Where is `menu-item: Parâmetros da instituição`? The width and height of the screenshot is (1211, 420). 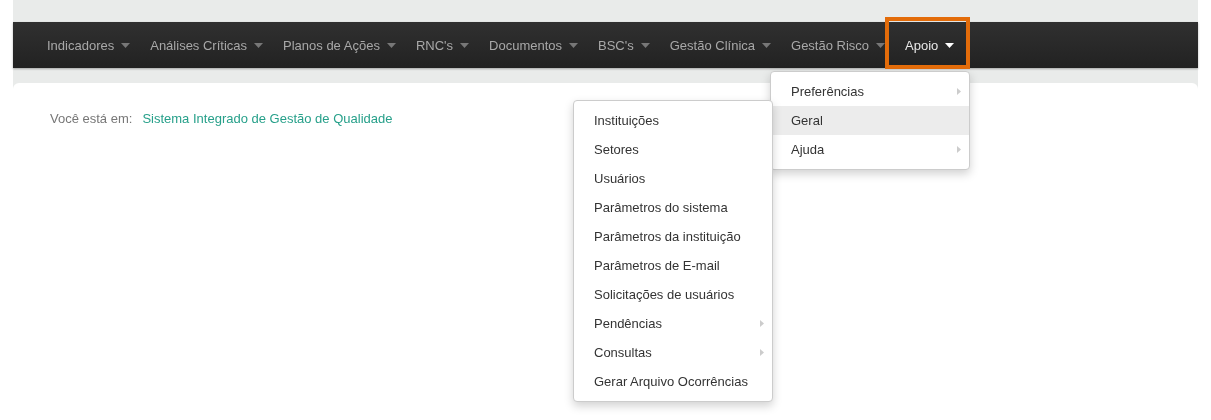 menu-item: Parâmetros da instituição is located at coordinates (673, 236).